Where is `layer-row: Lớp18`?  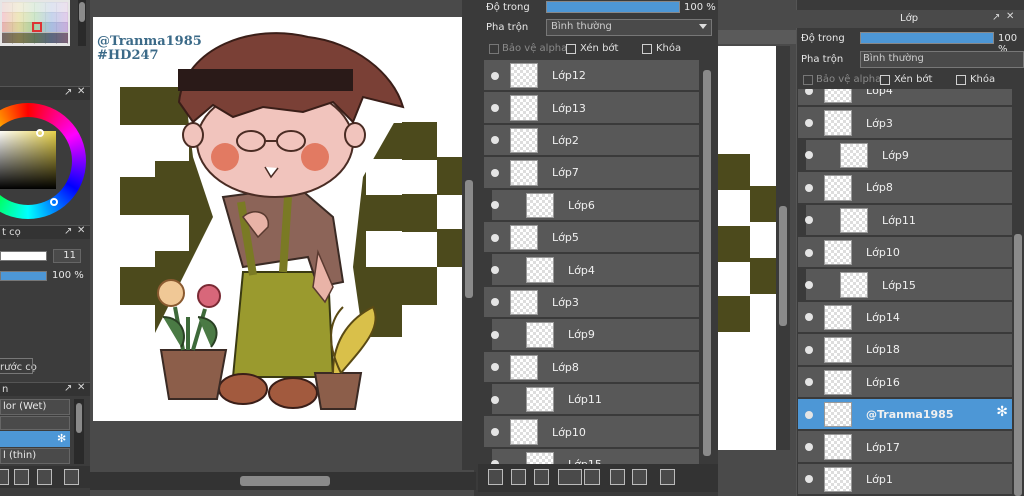 layer-row: Lớp18 is located at coordinates (905, 350).